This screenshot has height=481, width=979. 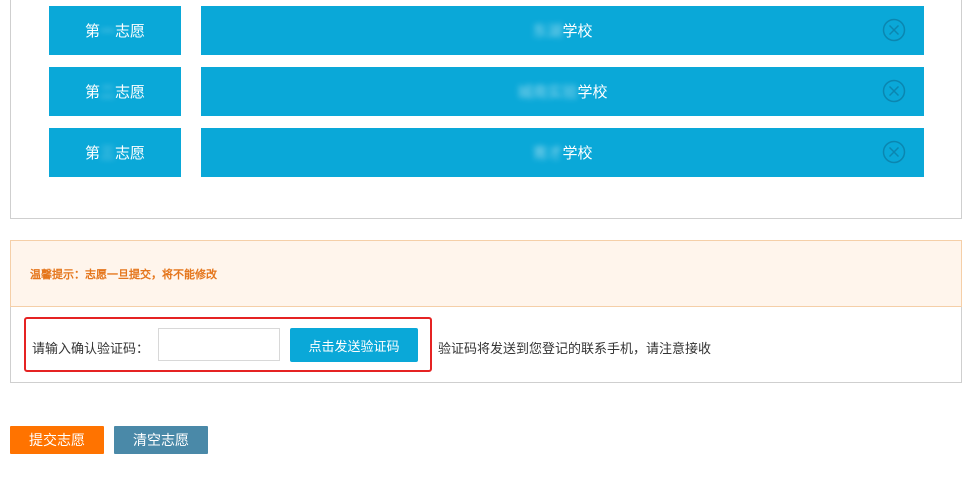 I want to click on school-name: 城南实验, so click(x=547, y=92).